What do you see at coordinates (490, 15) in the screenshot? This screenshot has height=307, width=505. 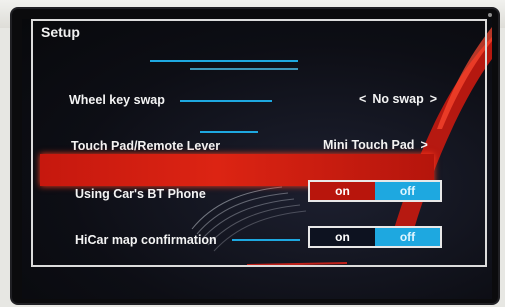 I see `bezel-indicator-dot` at bounding box center [490, 15].